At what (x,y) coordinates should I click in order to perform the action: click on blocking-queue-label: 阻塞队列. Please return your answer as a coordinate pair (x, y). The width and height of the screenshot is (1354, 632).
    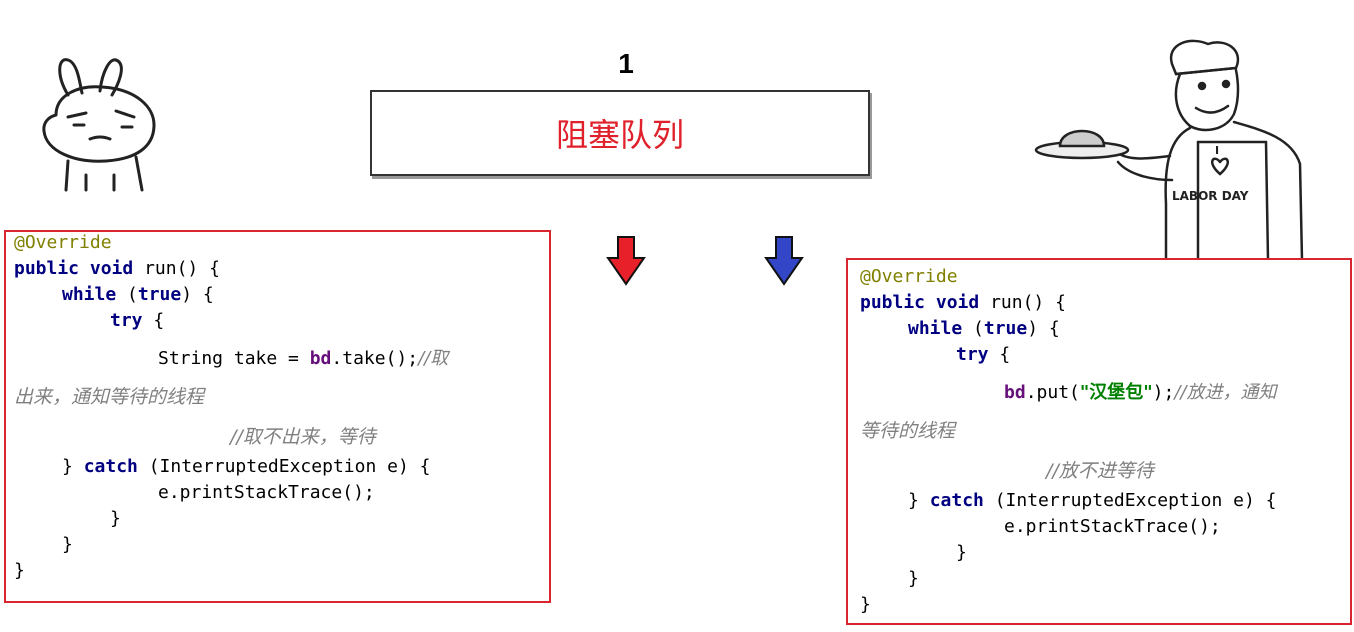
    Looking at the image, I should click on (619, 135).